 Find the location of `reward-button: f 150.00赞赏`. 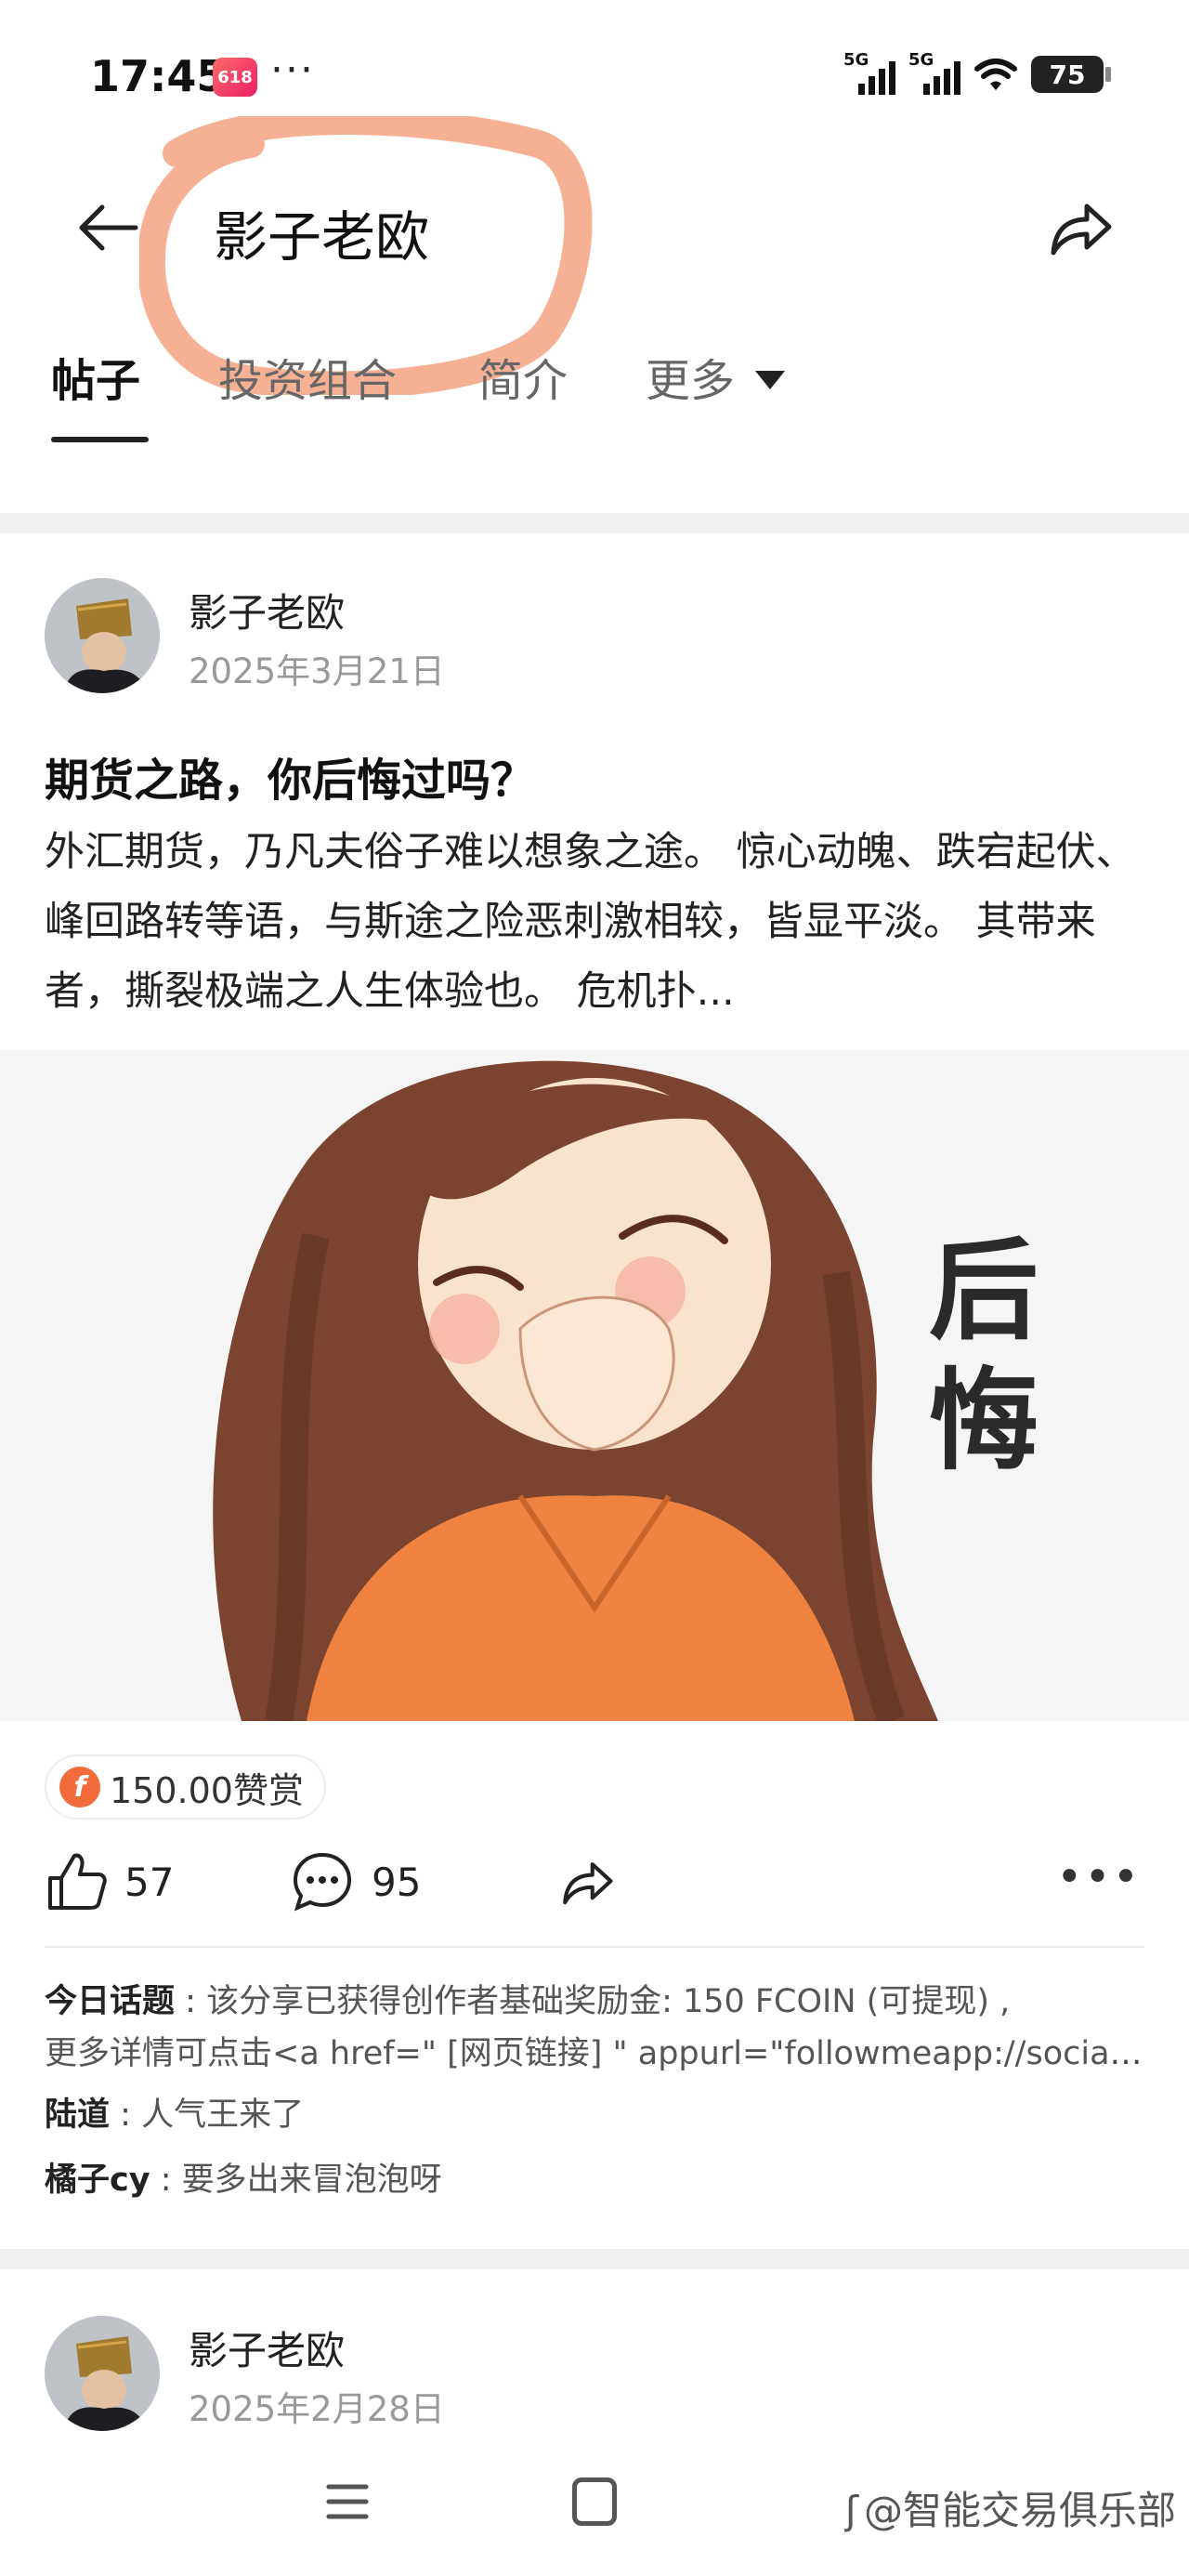

reward-button: f 150.00赞赏 is located at coordinates (186, 1787).